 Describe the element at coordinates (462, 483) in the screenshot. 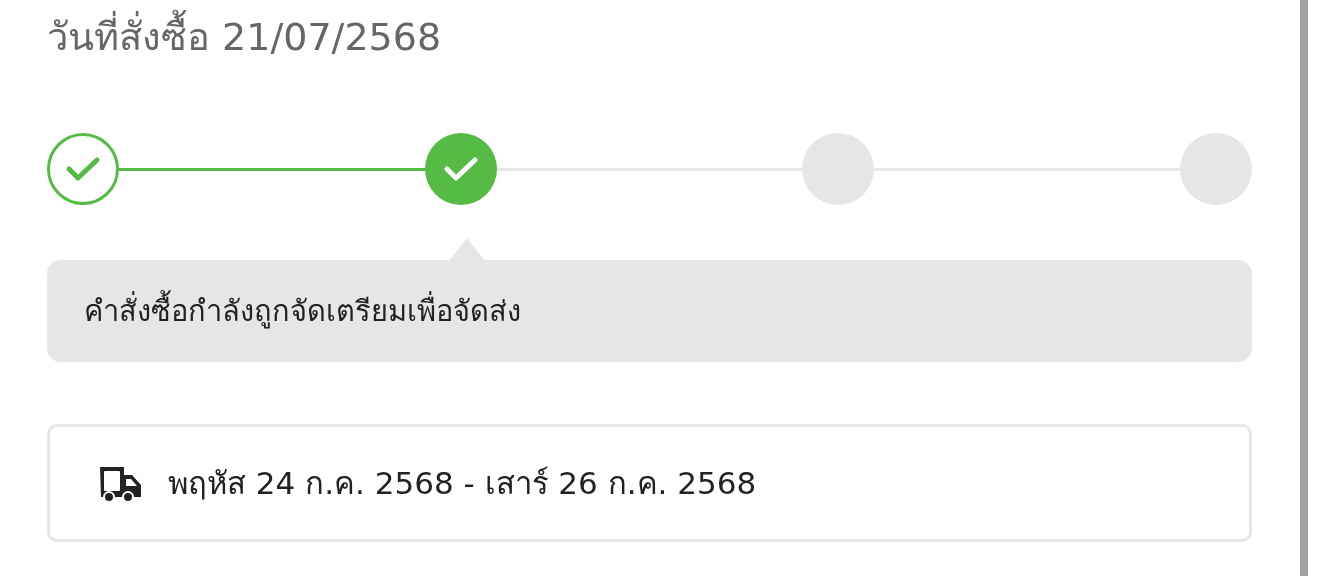

I see `delivery-dates: พฤหัส 24 ก.ค. 2568 - เสาร์ 26 ก.ค. 2568` at that location.